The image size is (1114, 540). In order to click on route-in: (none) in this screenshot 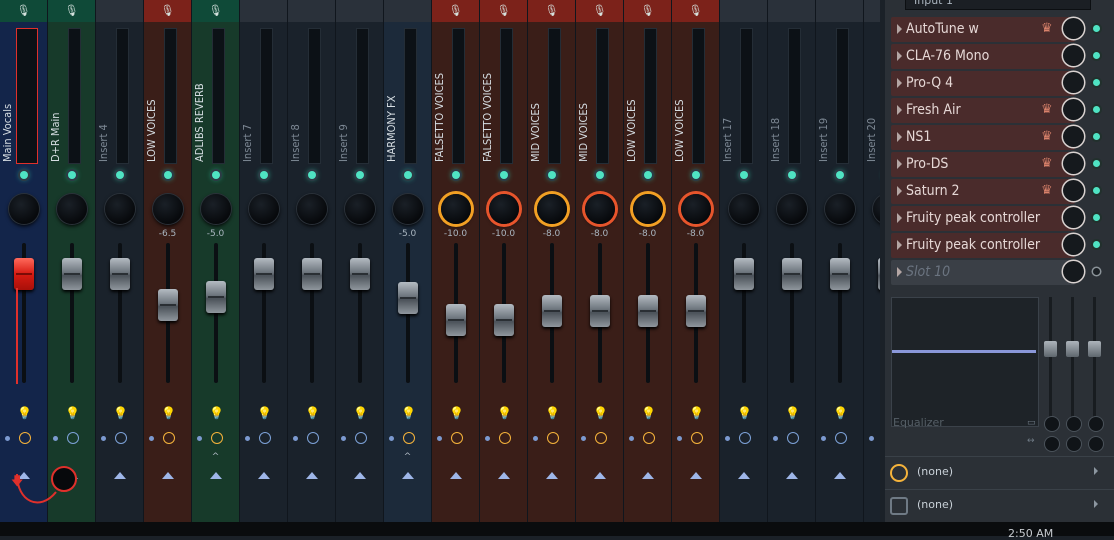, I will do `click(999, 472)`.